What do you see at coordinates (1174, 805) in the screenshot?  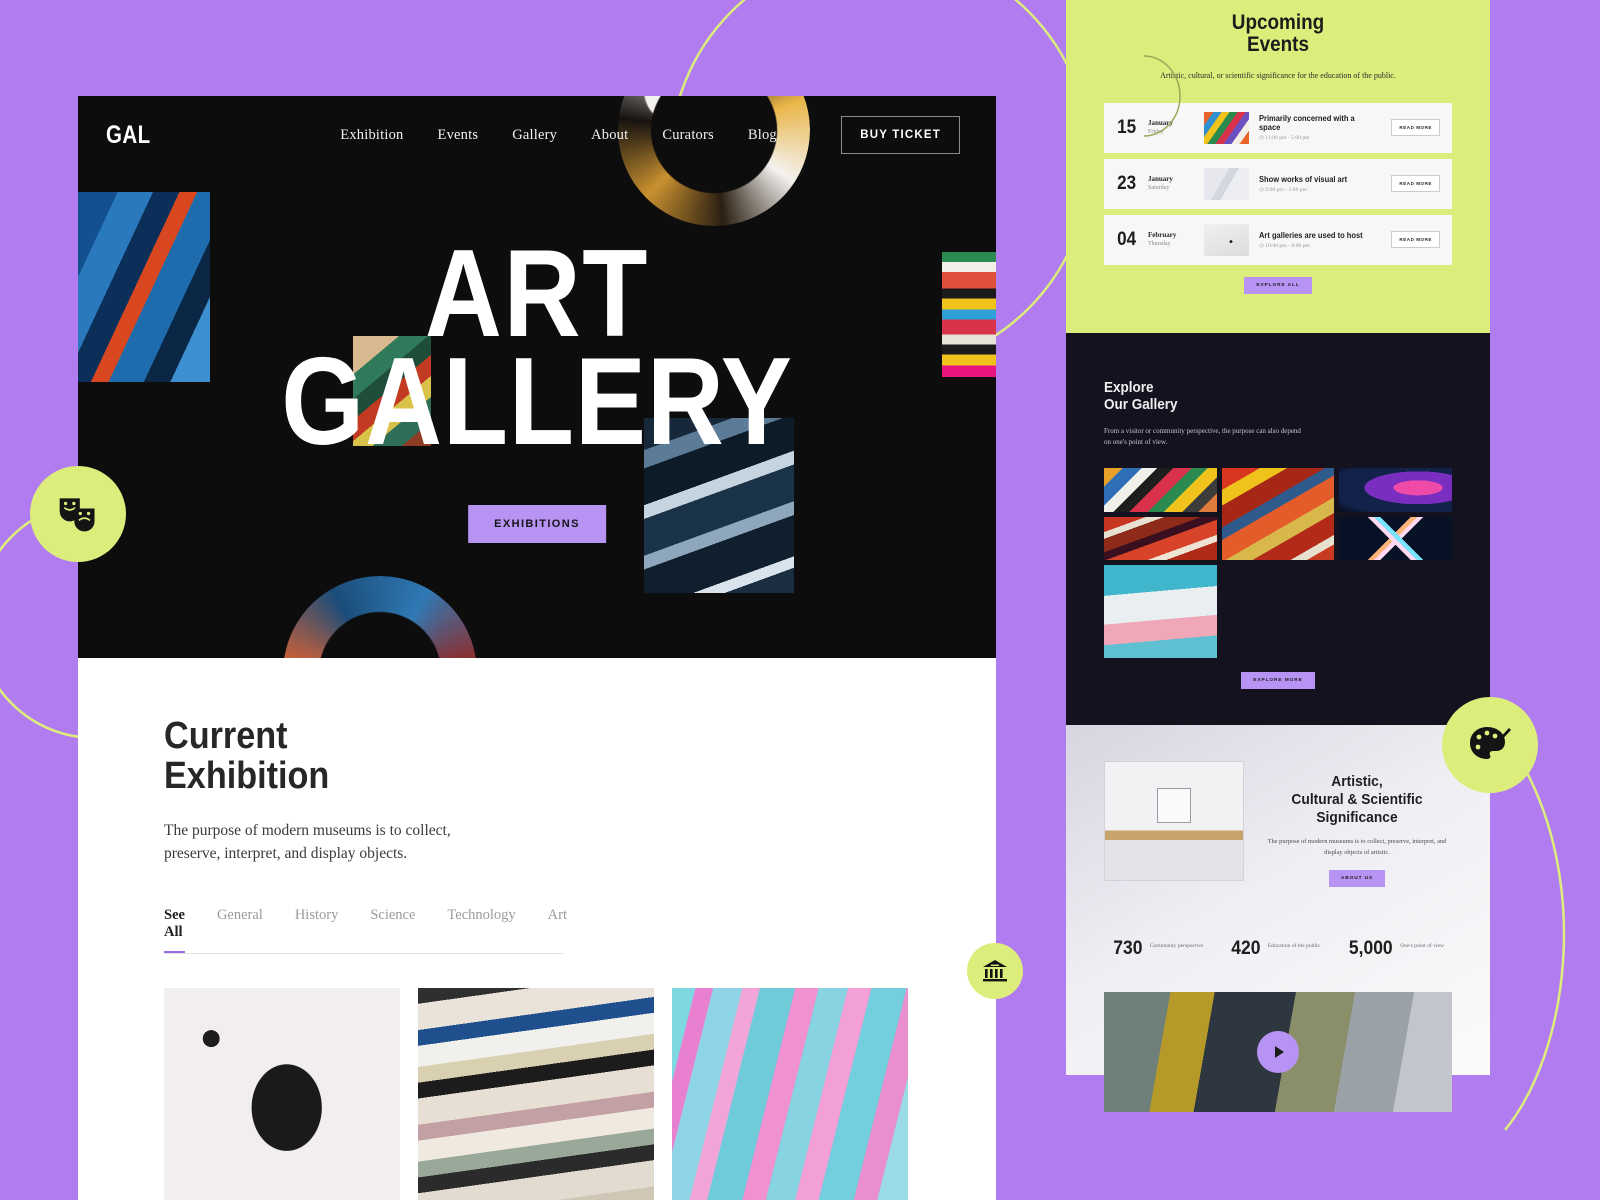 I see `framed-artwork` at bounding box center [1174, 805].